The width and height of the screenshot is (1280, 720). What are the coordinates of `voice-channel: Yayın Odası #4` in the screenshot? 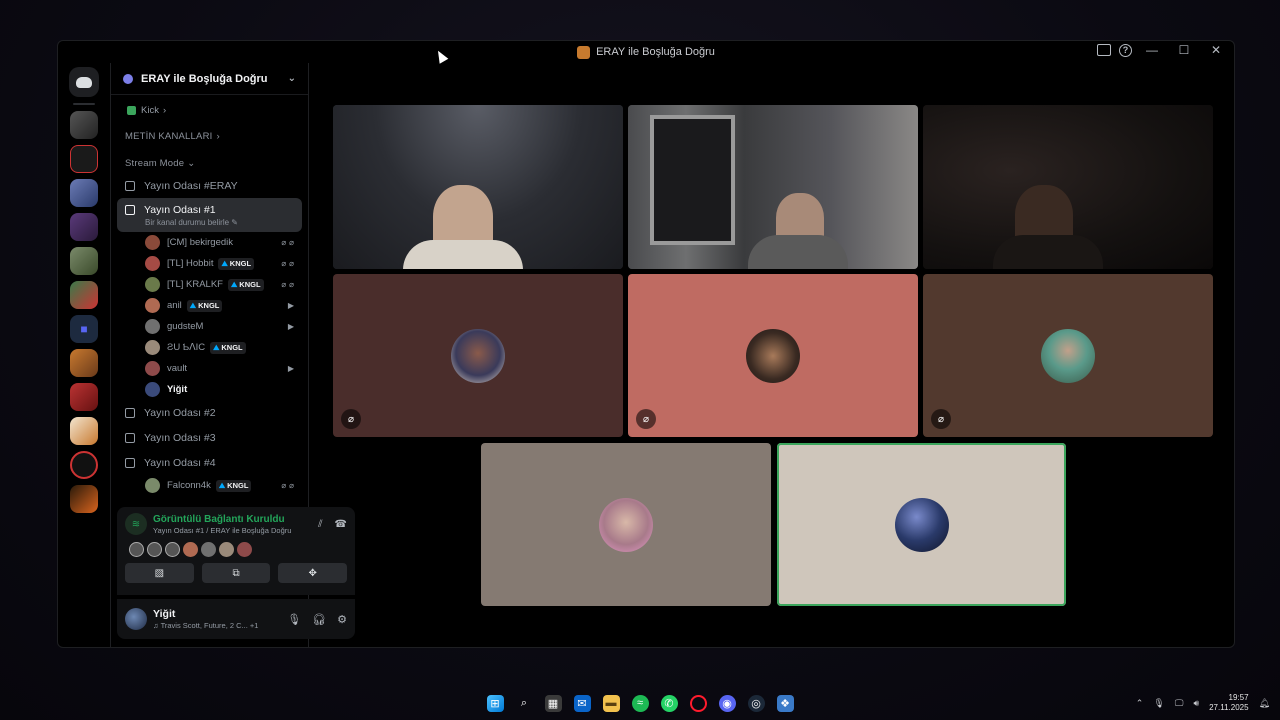 It's located at (209, 462).